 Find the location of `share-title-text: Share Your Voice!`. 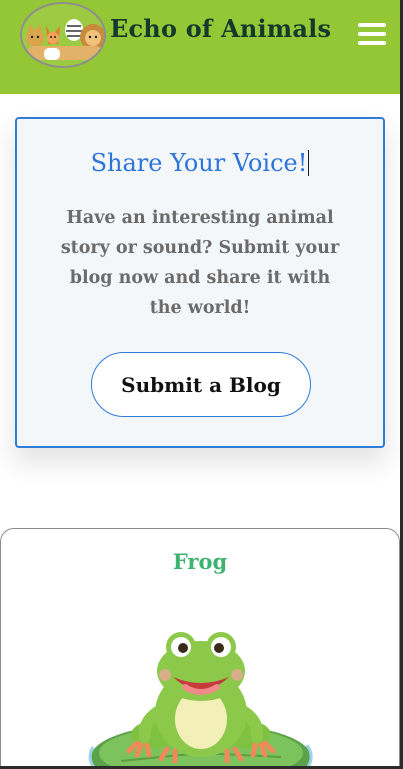

share-title-text: Share Your Voice! is located at coordinates (199, 163).